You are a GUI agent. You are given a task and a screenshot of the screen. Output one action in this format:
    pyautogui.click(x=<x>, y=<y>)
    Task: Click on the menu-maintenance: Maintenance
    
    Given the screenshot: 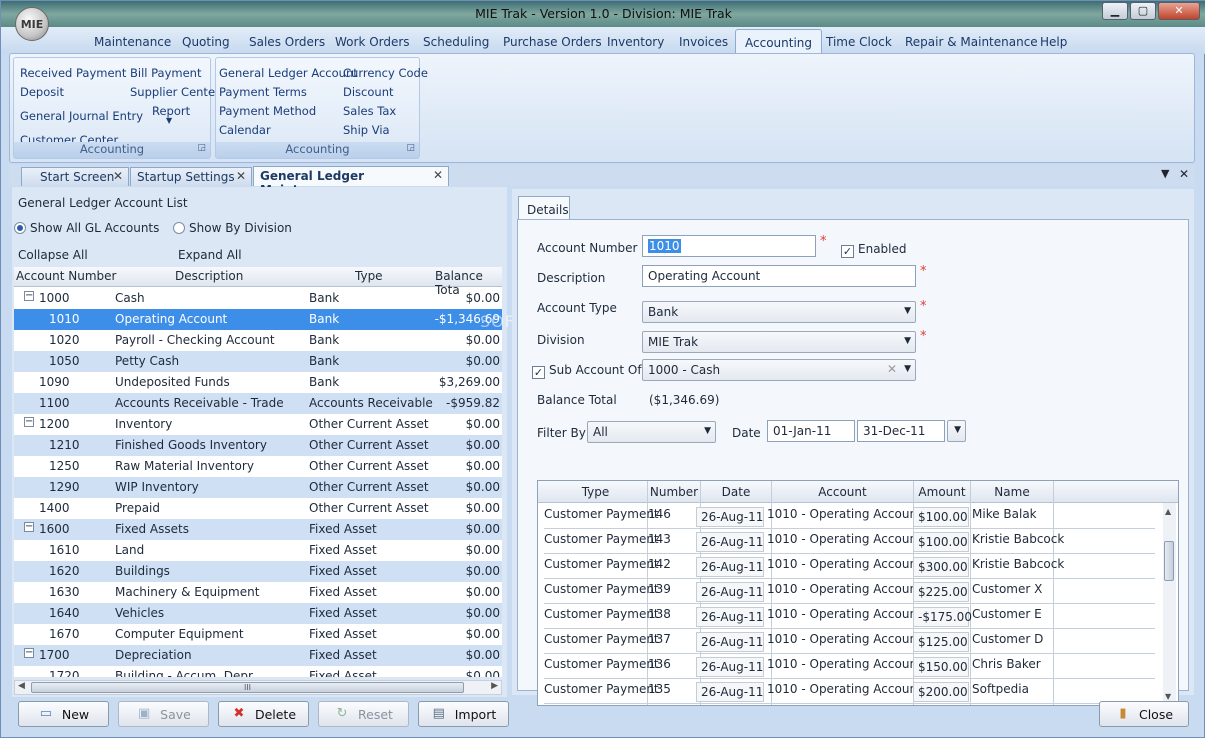 What is the action you would take?
    pyautogui.click(x=132, y=42)
    